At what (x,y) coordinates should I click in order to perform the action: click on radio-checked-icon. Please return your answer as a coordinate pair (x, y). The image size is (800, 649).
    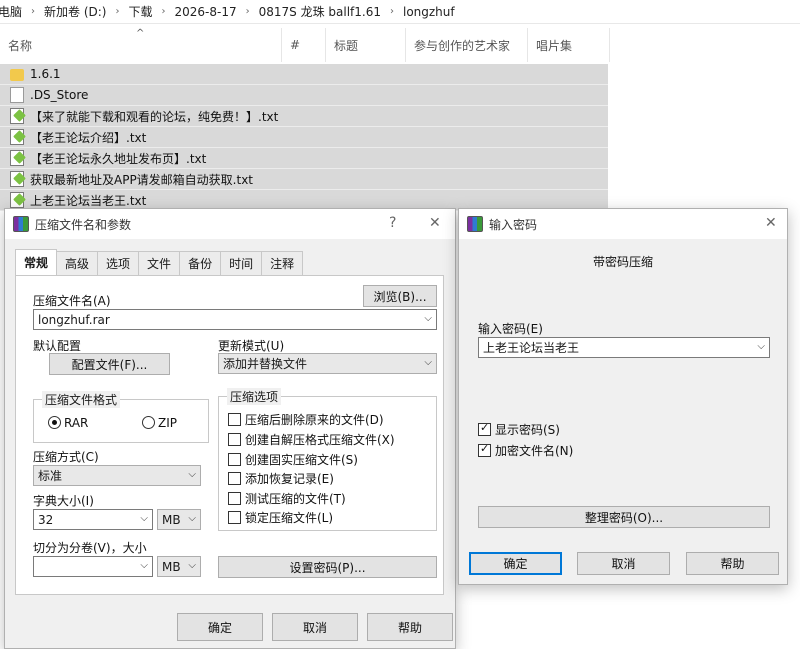
    Looking at the image, I should click on (54, 422).